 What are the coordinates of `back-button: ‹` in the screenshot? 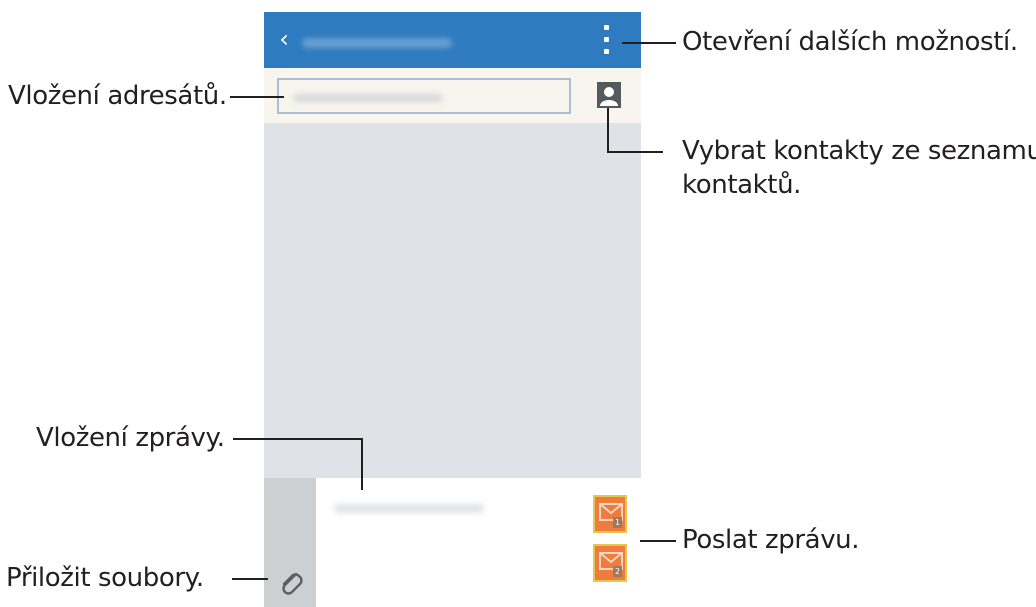 It's located at (284, 39).